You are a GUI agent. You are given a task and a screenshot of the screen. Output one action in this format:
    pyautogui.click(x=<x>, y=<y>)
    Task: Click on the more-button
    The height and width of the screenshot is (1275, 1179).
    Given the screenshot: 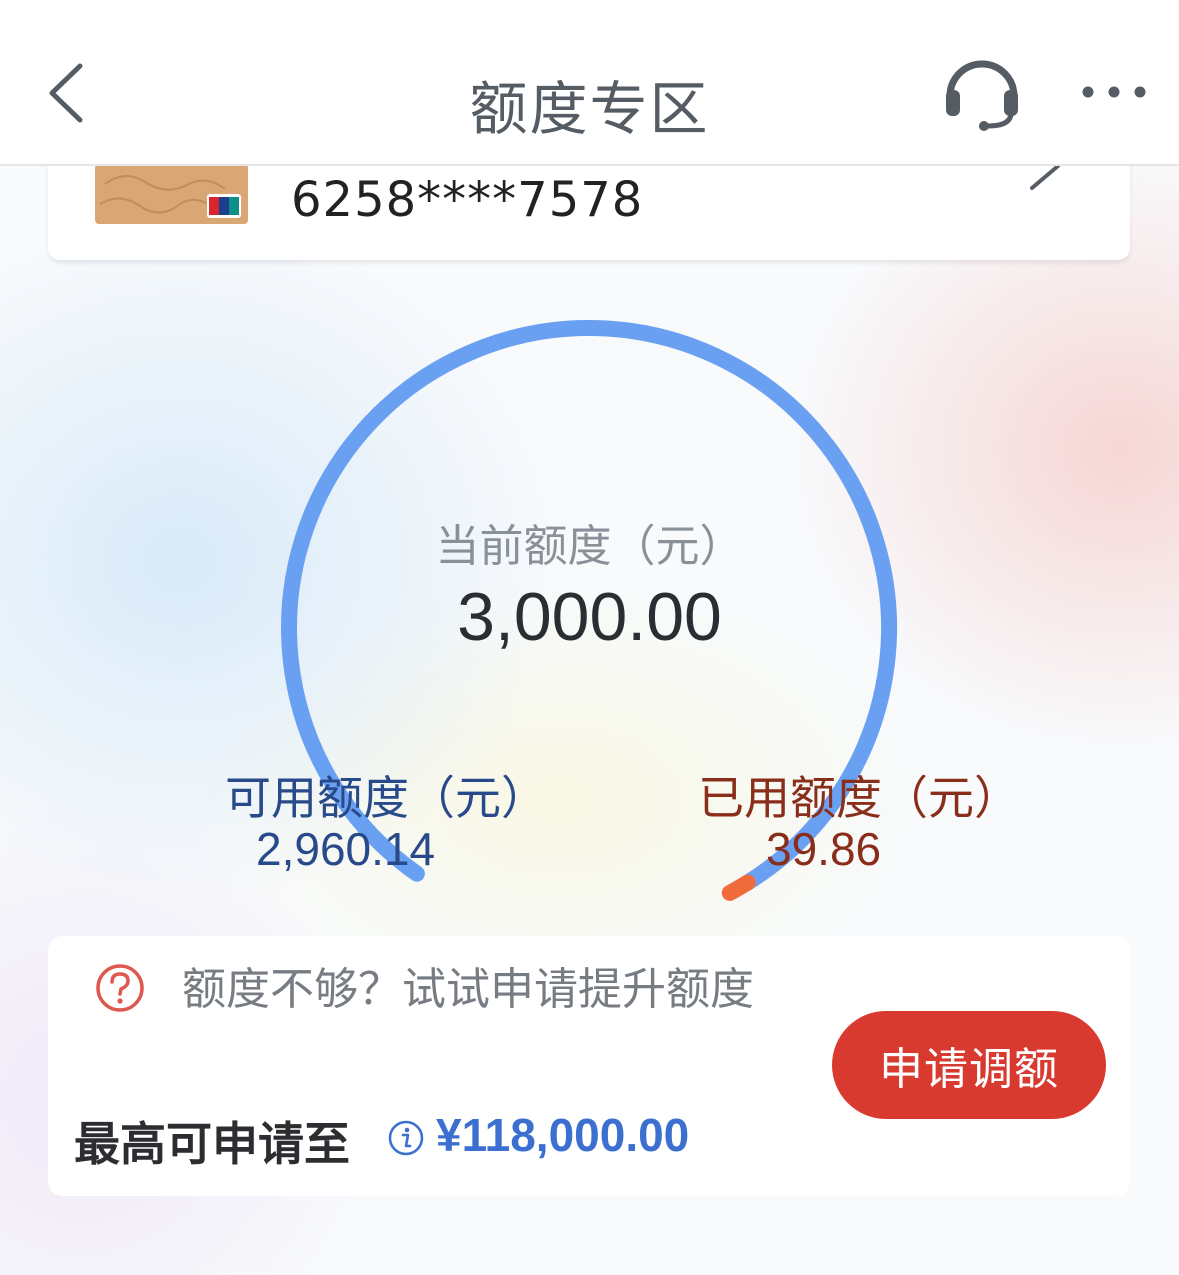 What is the action you would take?
    pyautogui.click(x=1114, y=92)
    